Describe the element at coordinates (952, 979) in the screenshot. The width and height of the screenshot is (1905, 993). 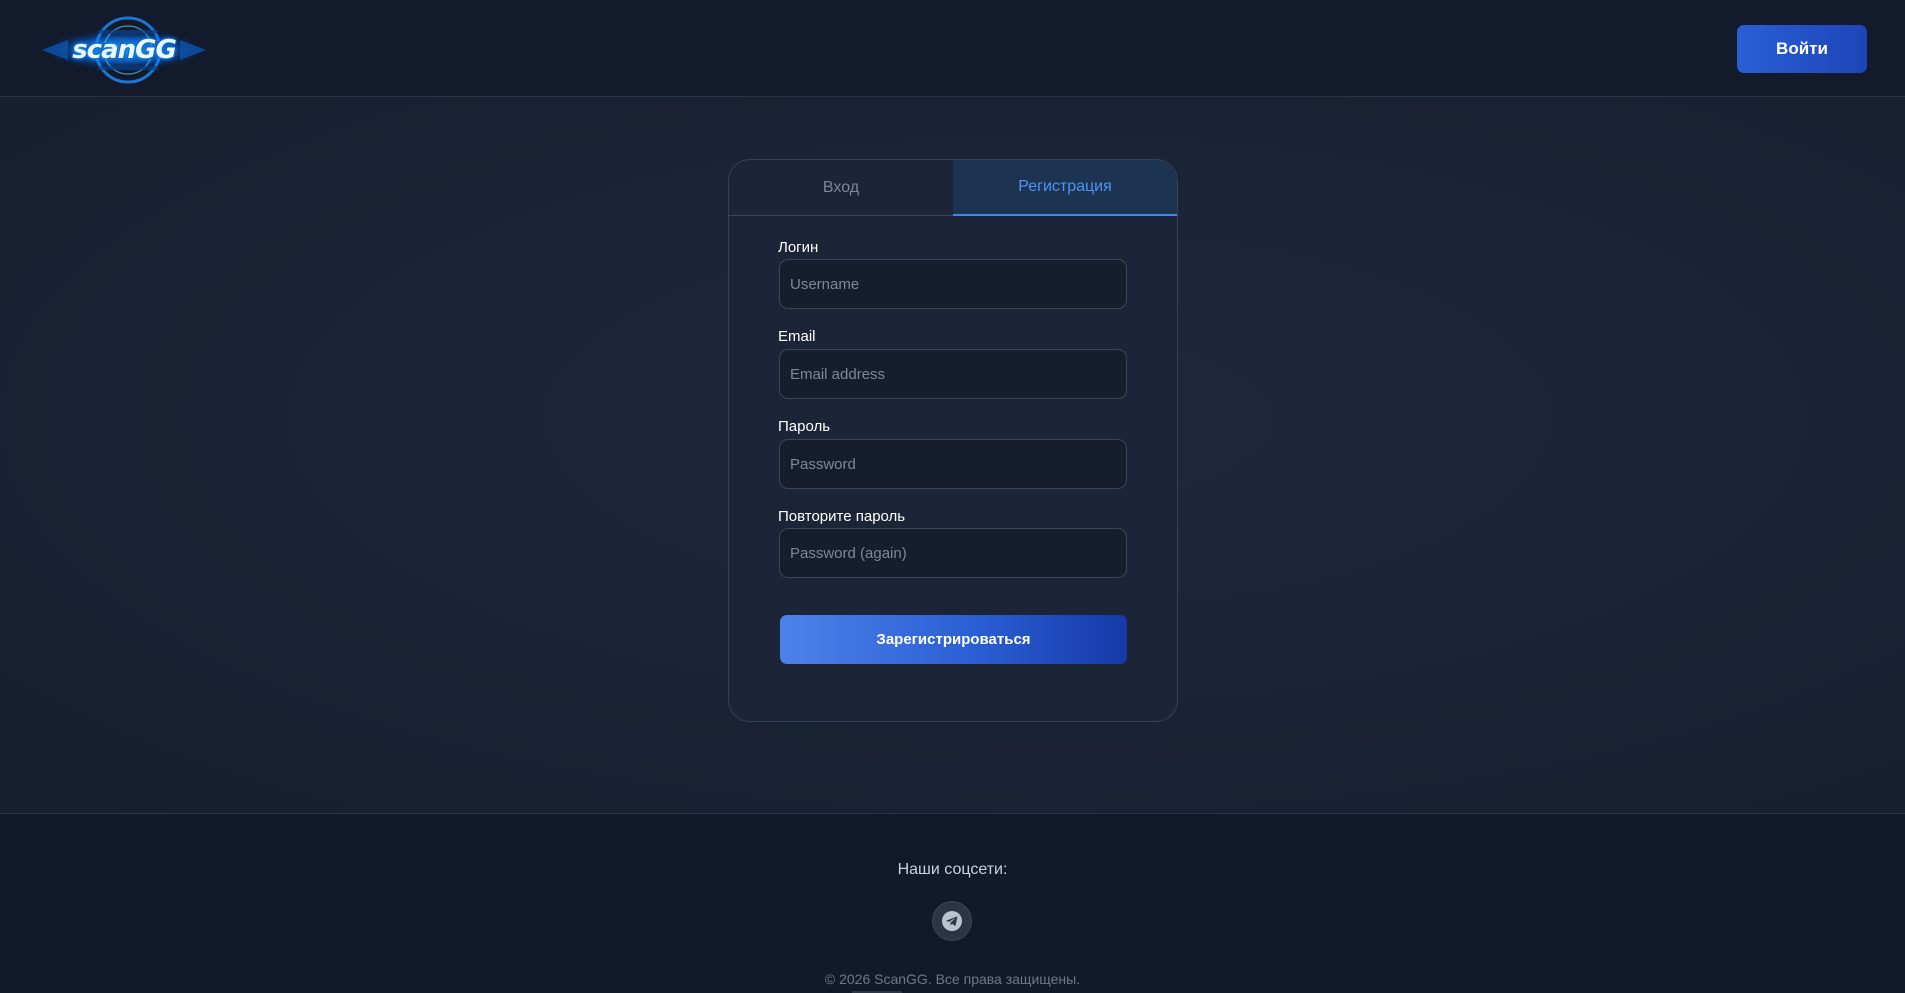
I see `copyright-text: © 2026 ScanGG. Все права защищены.` at that location.